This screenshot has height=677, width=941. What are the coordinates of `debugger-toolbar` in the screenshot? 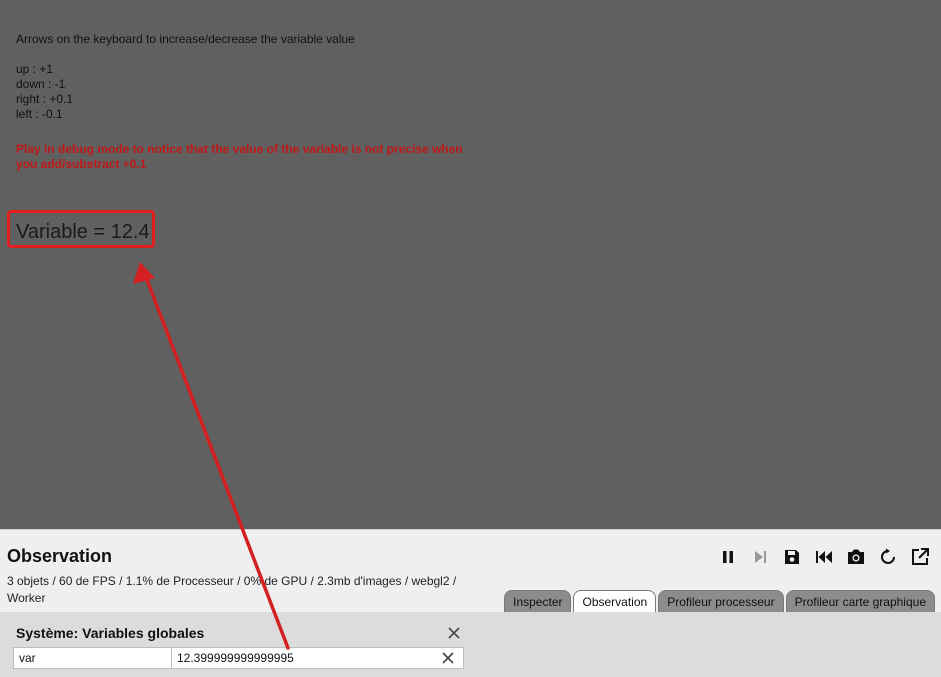 It's located at (824, 557).